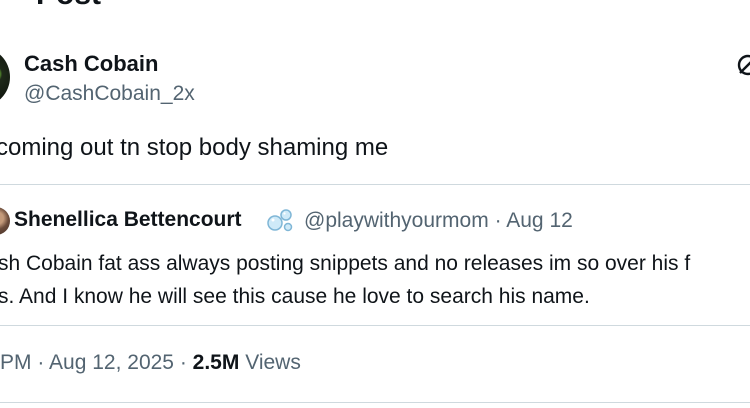 The height and width of the screenshot is (408, 750). I want to click on author-handle: @CashCobain_2x, so click(109, 94).